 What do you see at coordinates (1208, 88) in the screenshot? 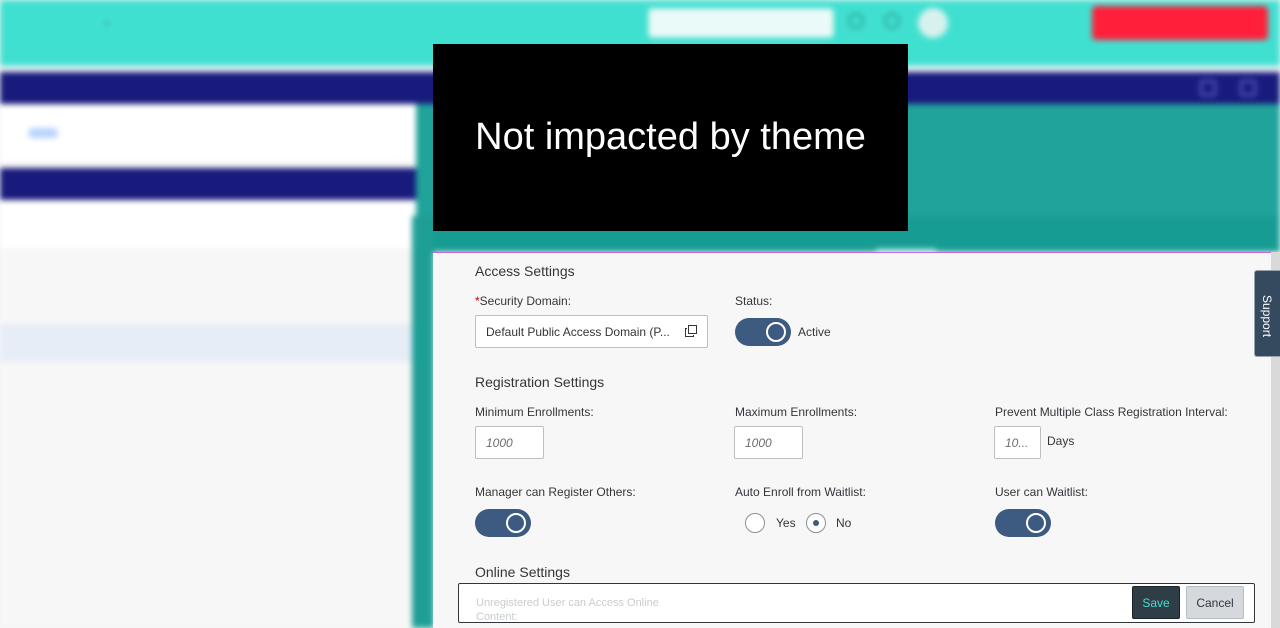
I see `edit-icon` at bounding box center [1208, 88].